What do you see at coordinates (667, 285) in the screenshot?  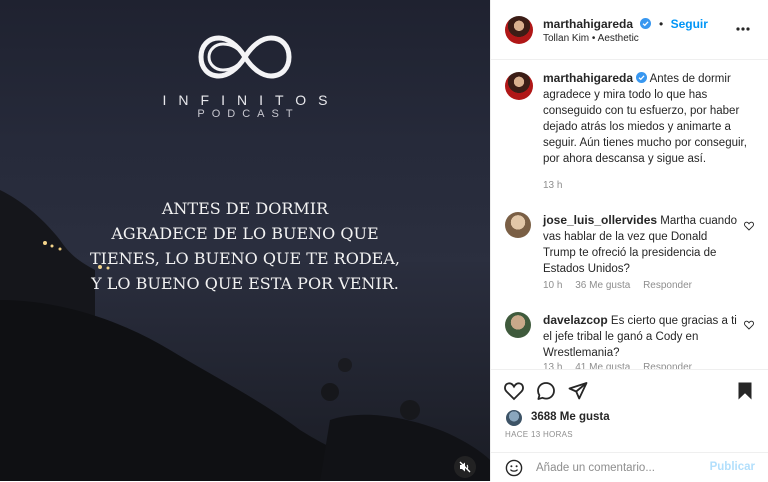 I see `reply-button: Responder` at bounding box center [667, 285].